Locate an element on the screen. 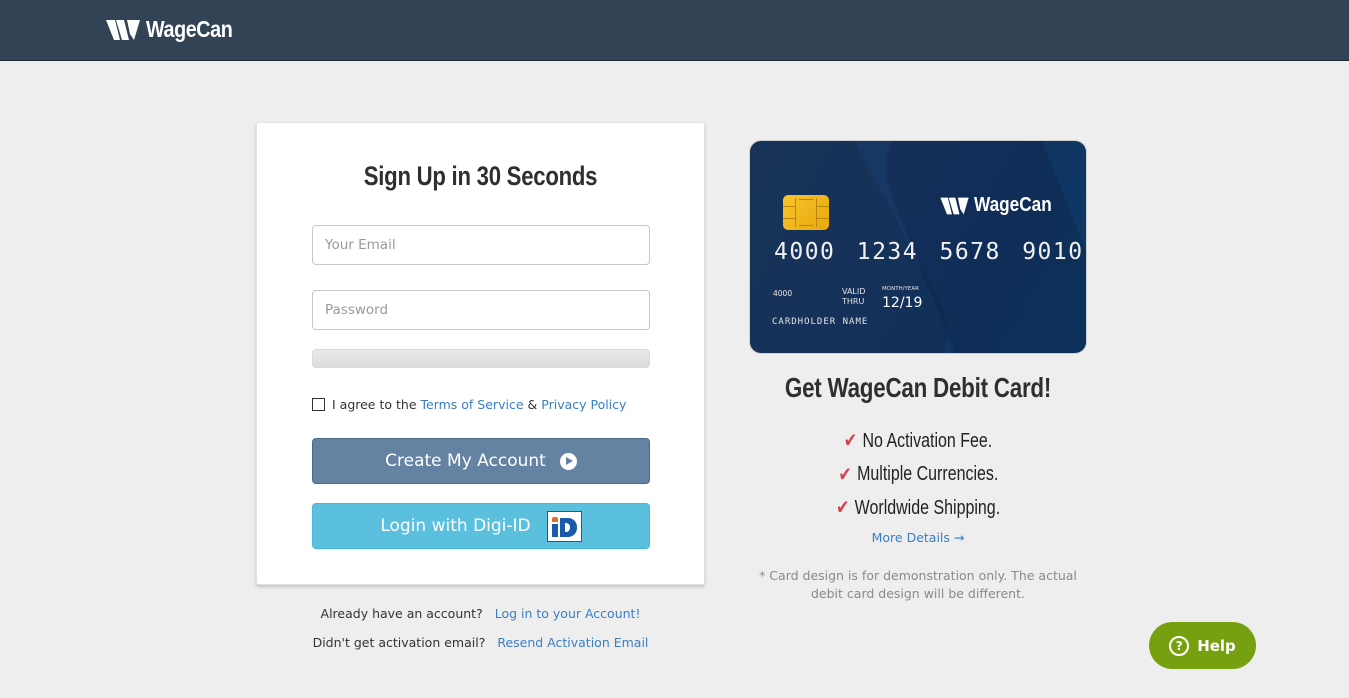 The image size is (1349, 698). feature-item: ✔ Multiple Currencies. is located at coordinates (918, 475).